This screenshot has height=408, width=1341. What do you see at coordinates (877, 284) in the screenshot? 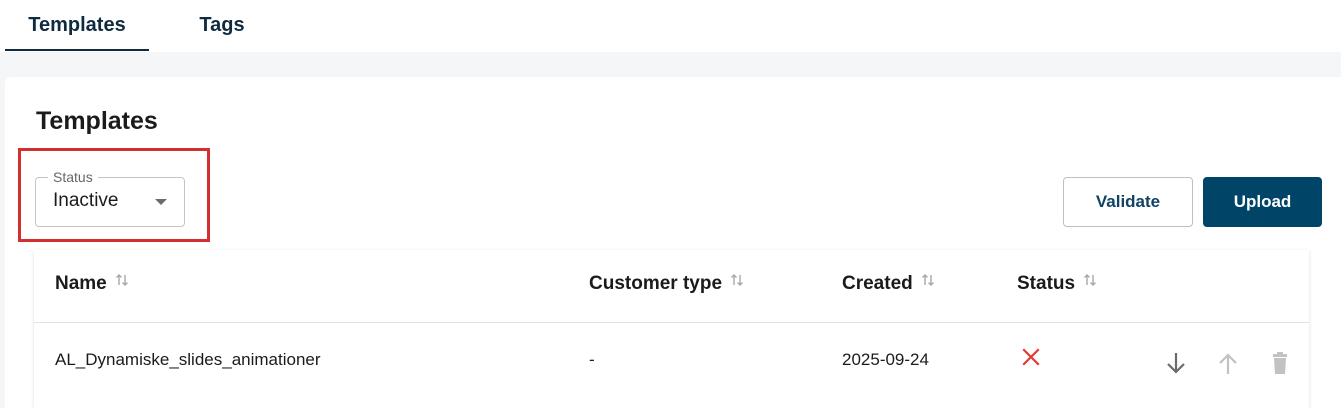
I see `column-header-label: Created` at bounding box center [877, 284].